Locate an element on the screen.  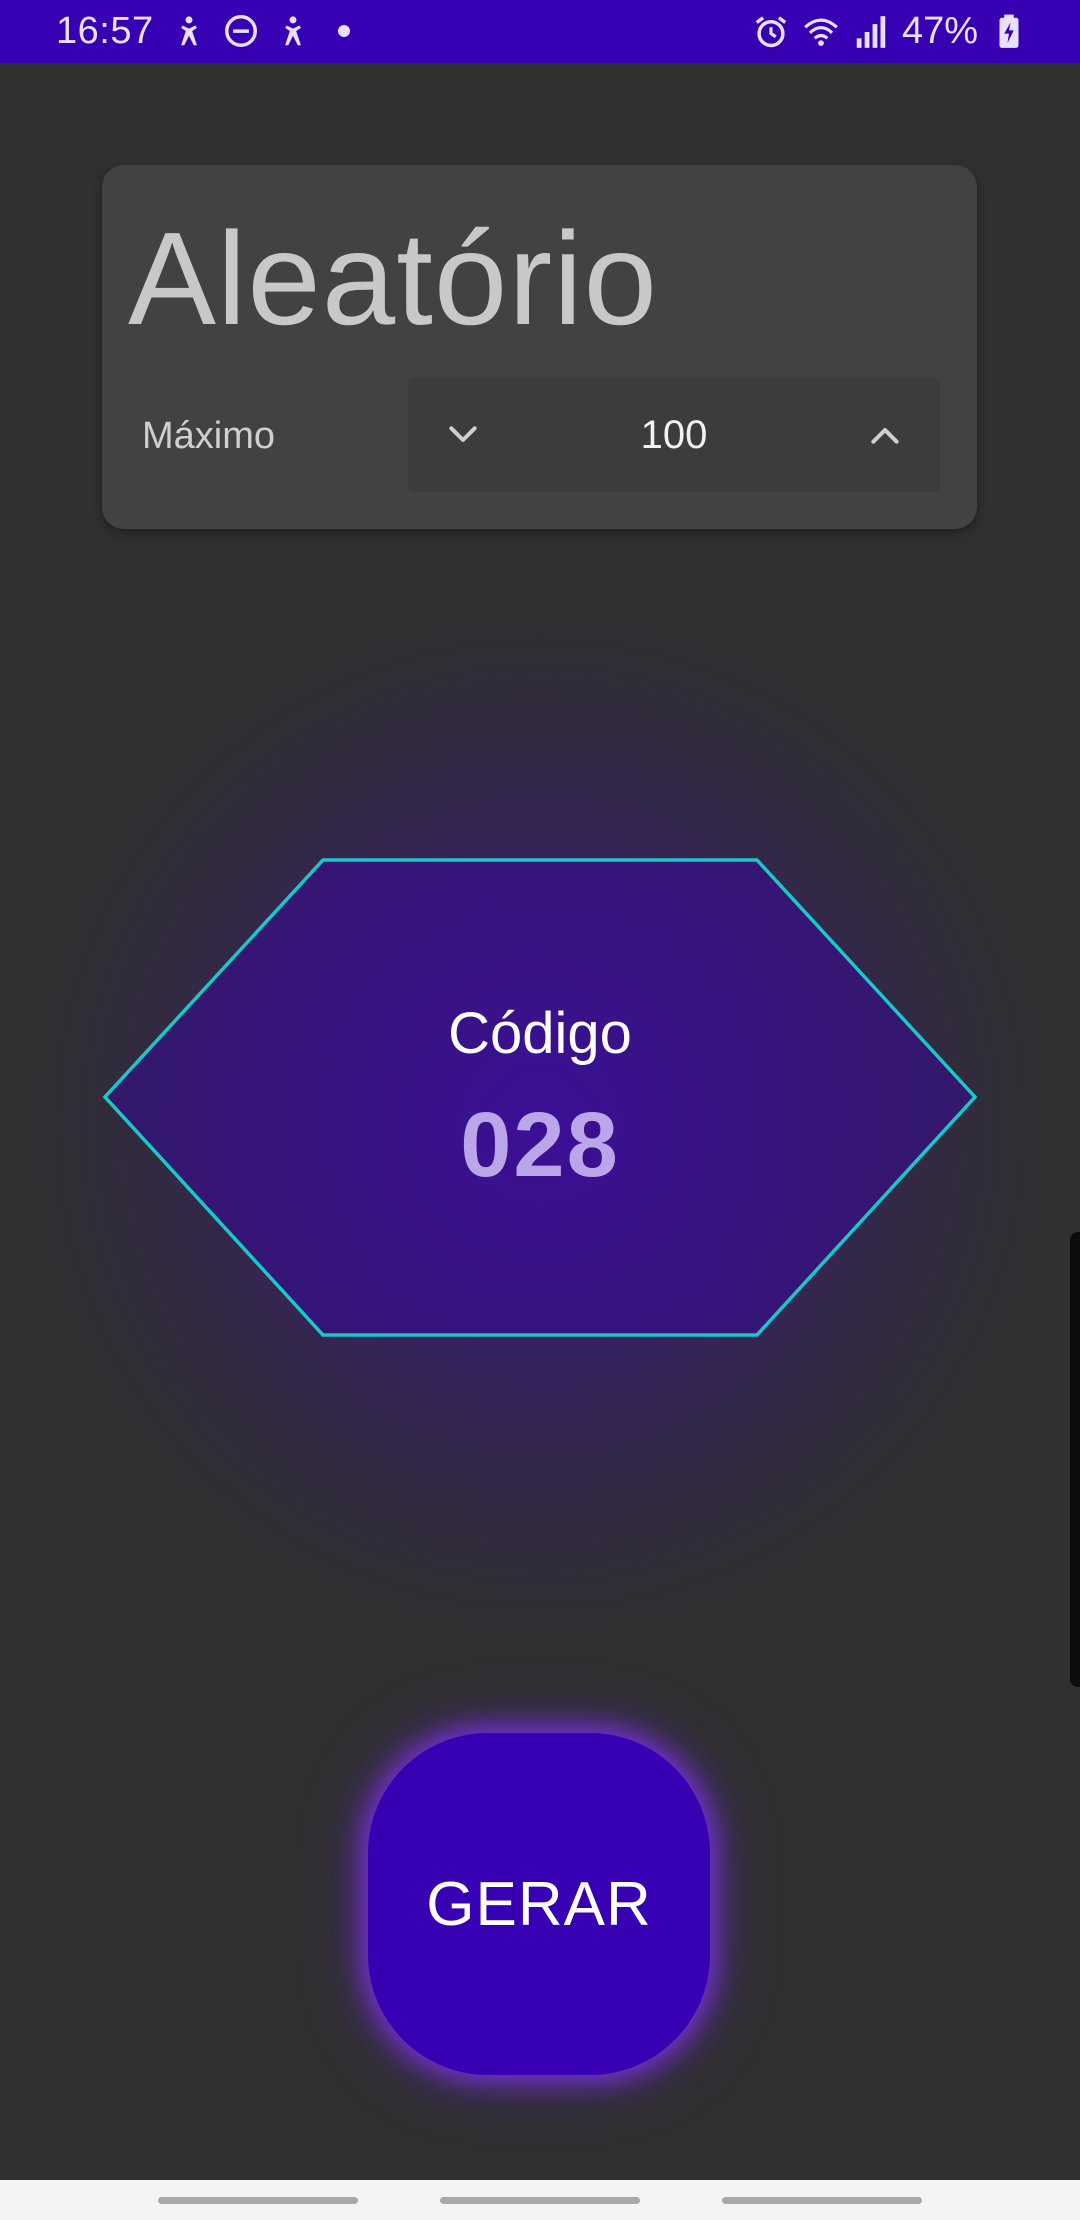
chevron-up-icon is located at coordinates (885, 436).